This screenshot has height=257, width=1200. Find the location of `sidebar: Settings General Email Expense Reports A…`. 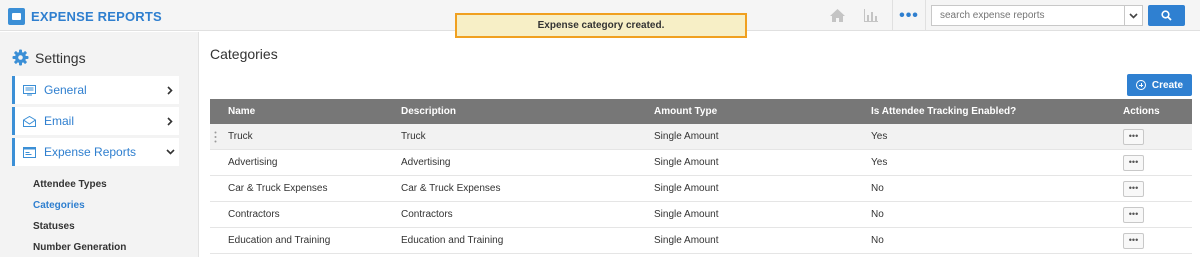

sidebar: Settings General Email Expense Reports A… is located at coordinates (99, 144).